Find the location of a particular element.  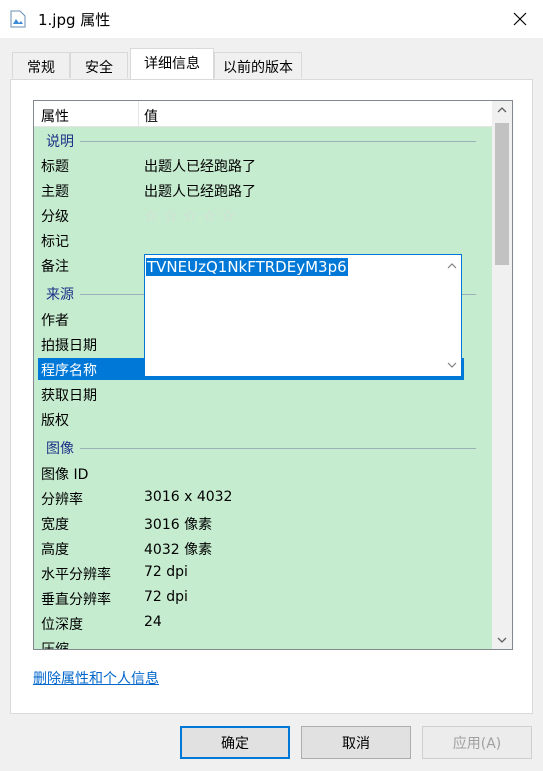

tab-strip: 常规 安全 详细信息 以前的版本 is located at coordinates (271, 59).